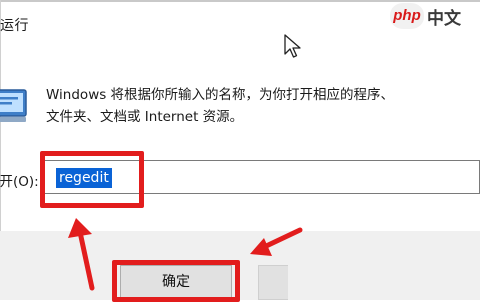  Describe the element at coordinates (92, 179) in the screenshot. I see `input-highlight-box` at that location.